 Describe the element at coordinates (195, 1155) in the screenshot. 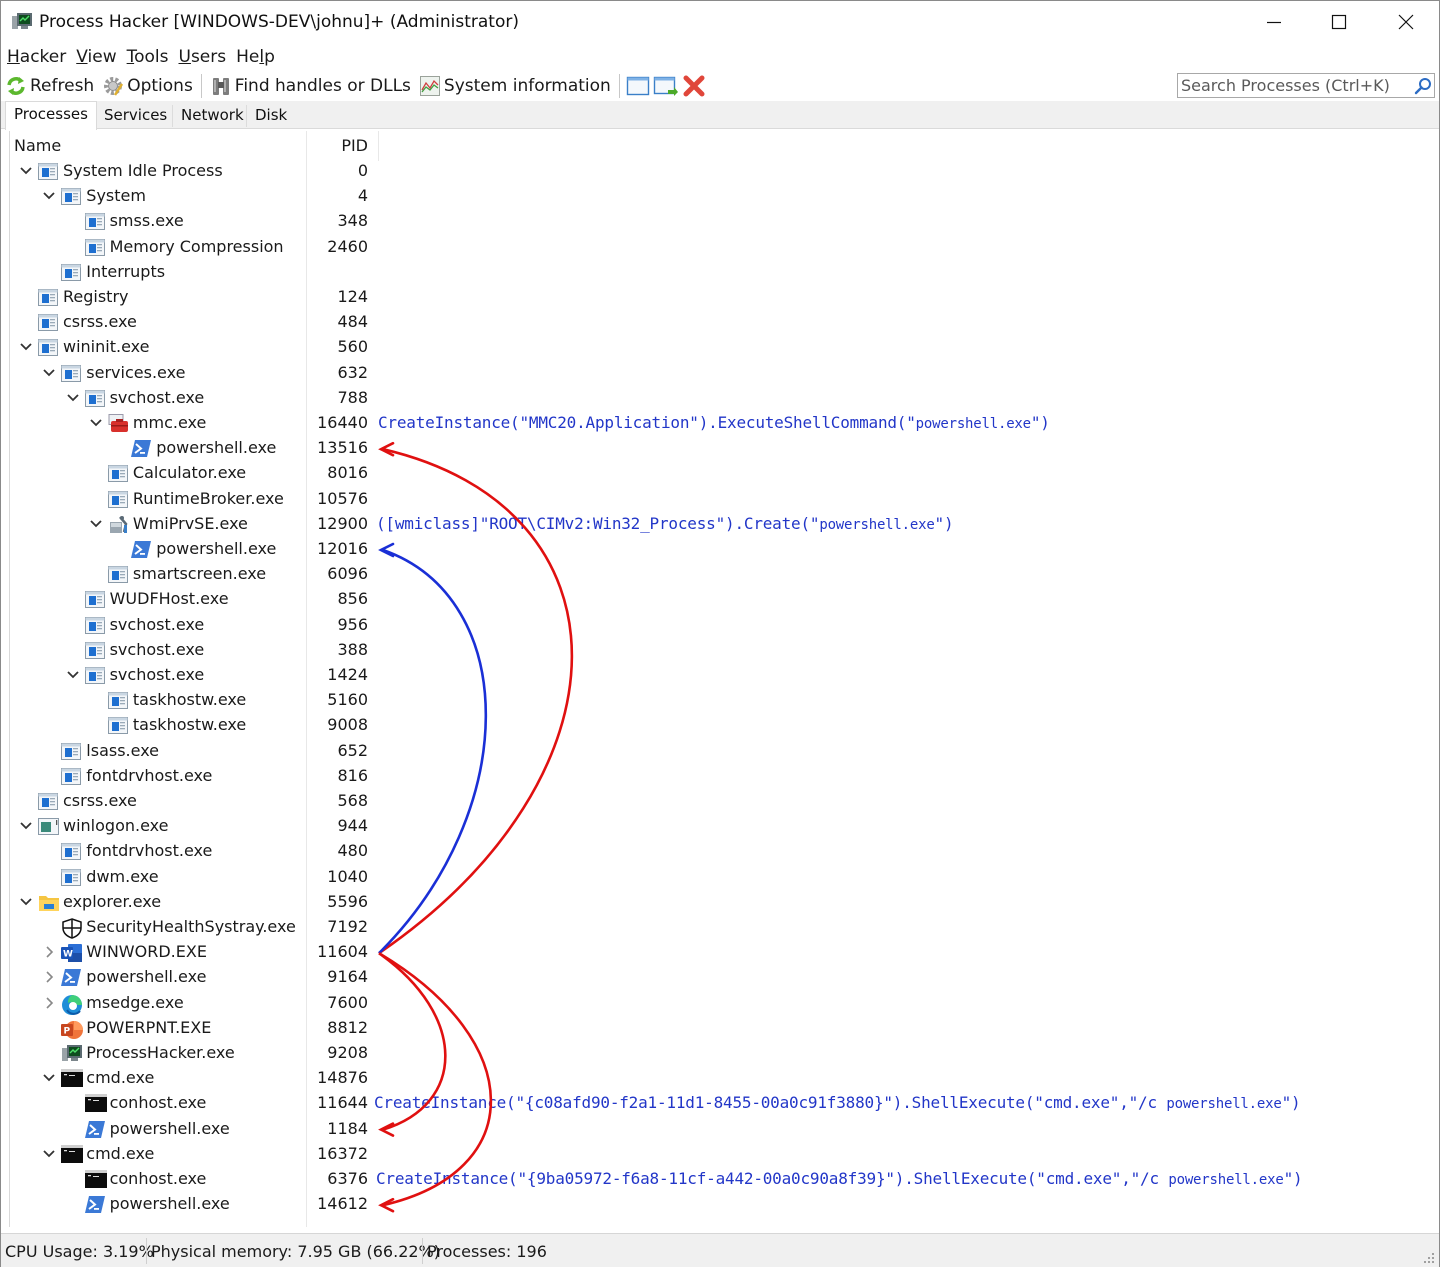

I see `process-row: cmd.exe 16372` at that location.